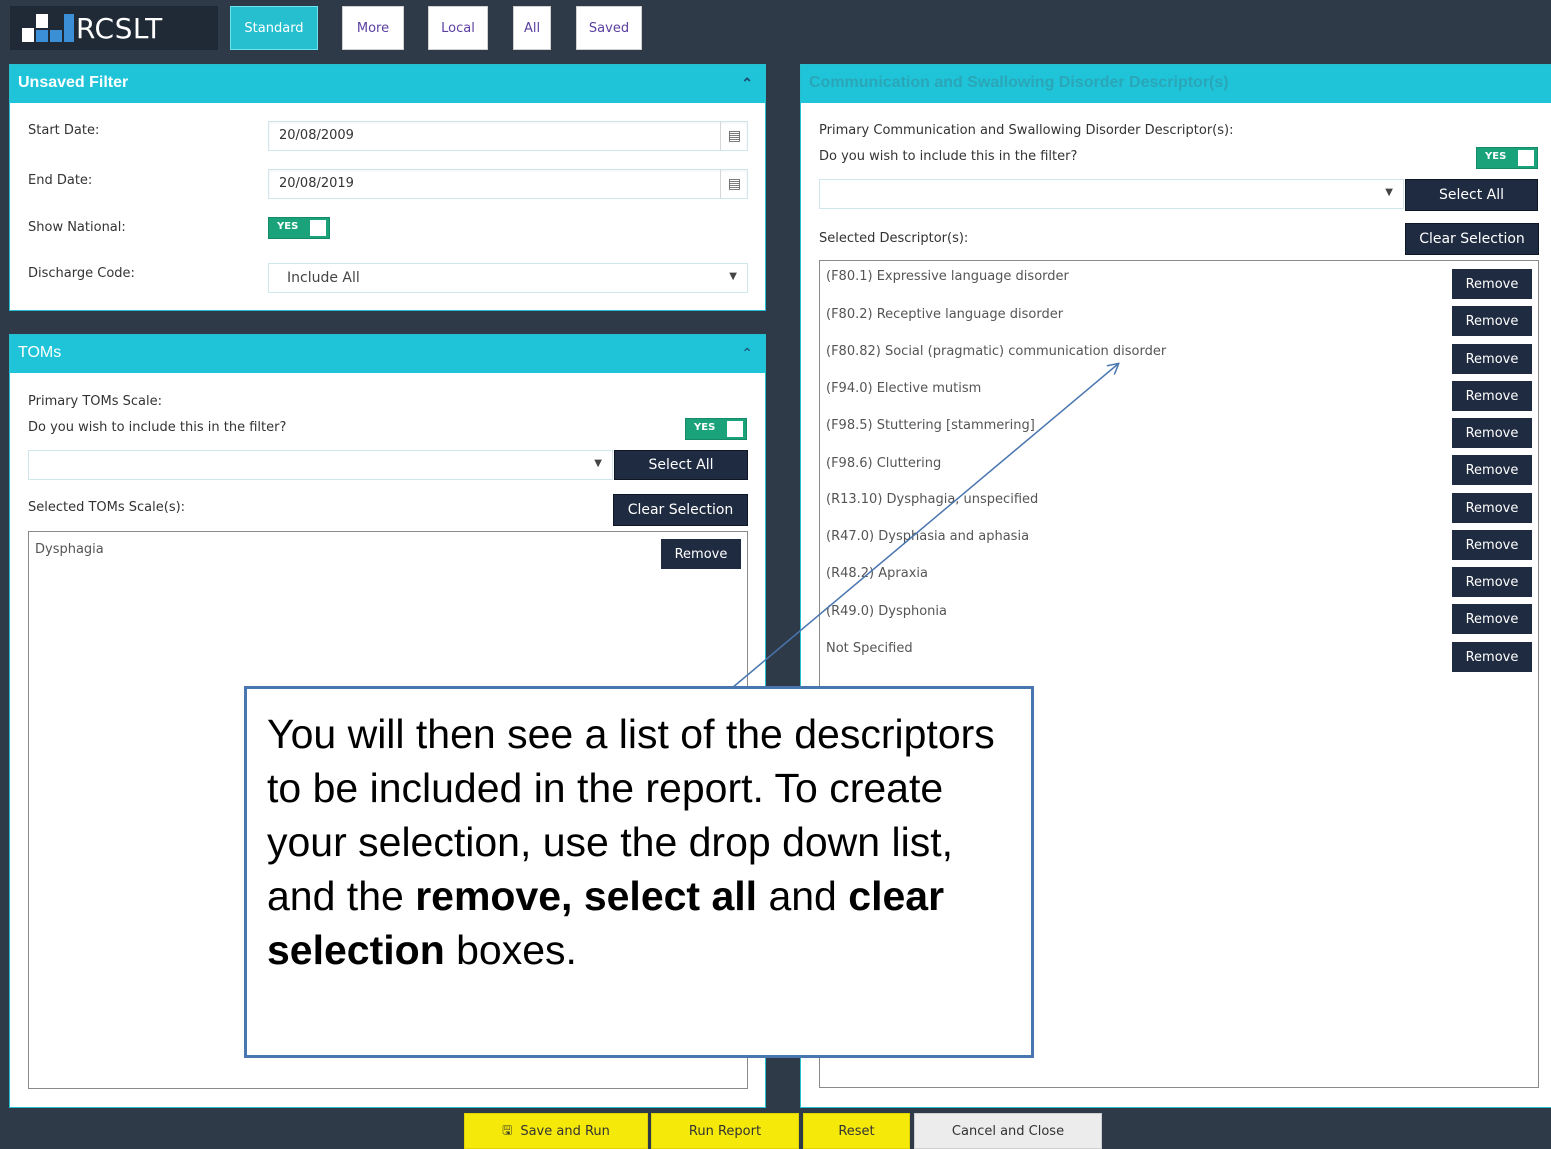 The image size is (1551, 1149). What do you see at coordinates (77, 227) in the screenshot?
I see `show-national-label: Show National:` at bounding box center [77, 227].